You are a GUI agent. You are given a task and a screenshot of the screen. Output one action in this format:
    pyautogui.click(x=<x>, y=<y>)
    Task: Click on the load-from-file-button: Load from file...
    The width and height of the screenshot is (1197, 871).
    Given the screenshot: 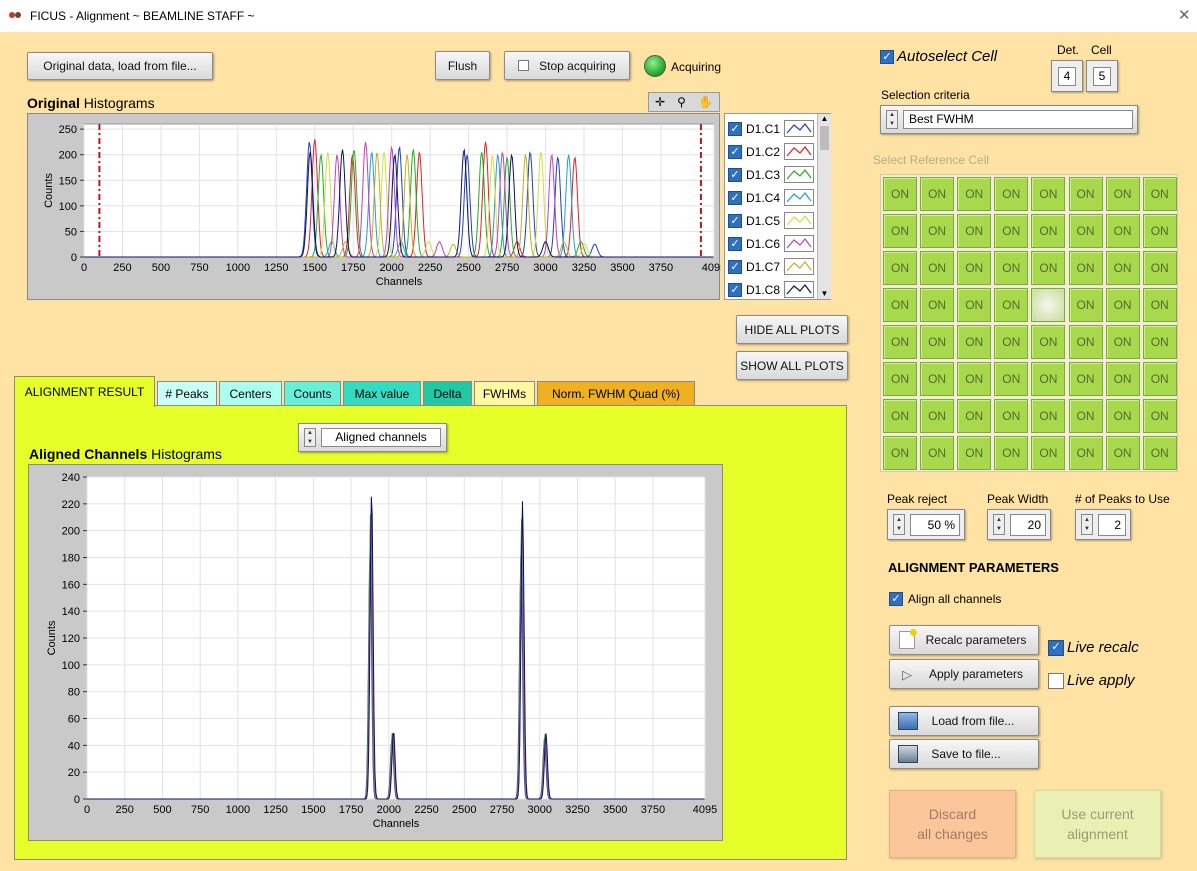 What is the action you would take?
    pyautogui.click(x=964, y=721)
    